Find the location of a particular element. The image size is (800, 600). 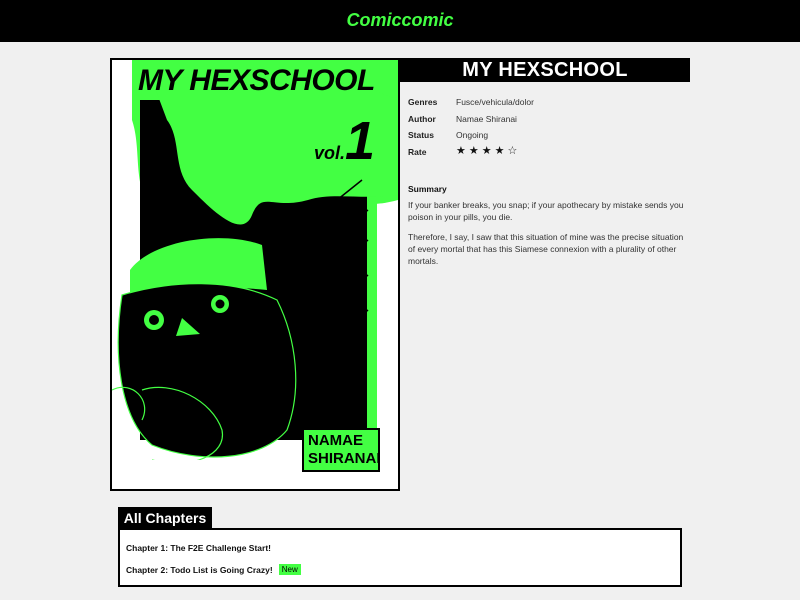

cover-author-block: NAMAE SHIRANAI is located at coordinates (341, 450).